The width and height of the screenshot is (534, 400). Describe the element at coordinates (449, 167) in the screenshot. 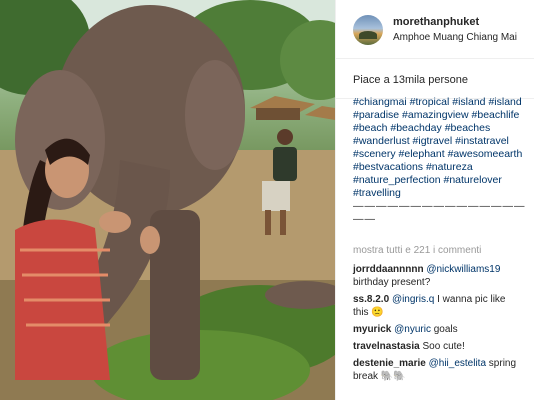

I see `hashtag: #natureza` at that location.